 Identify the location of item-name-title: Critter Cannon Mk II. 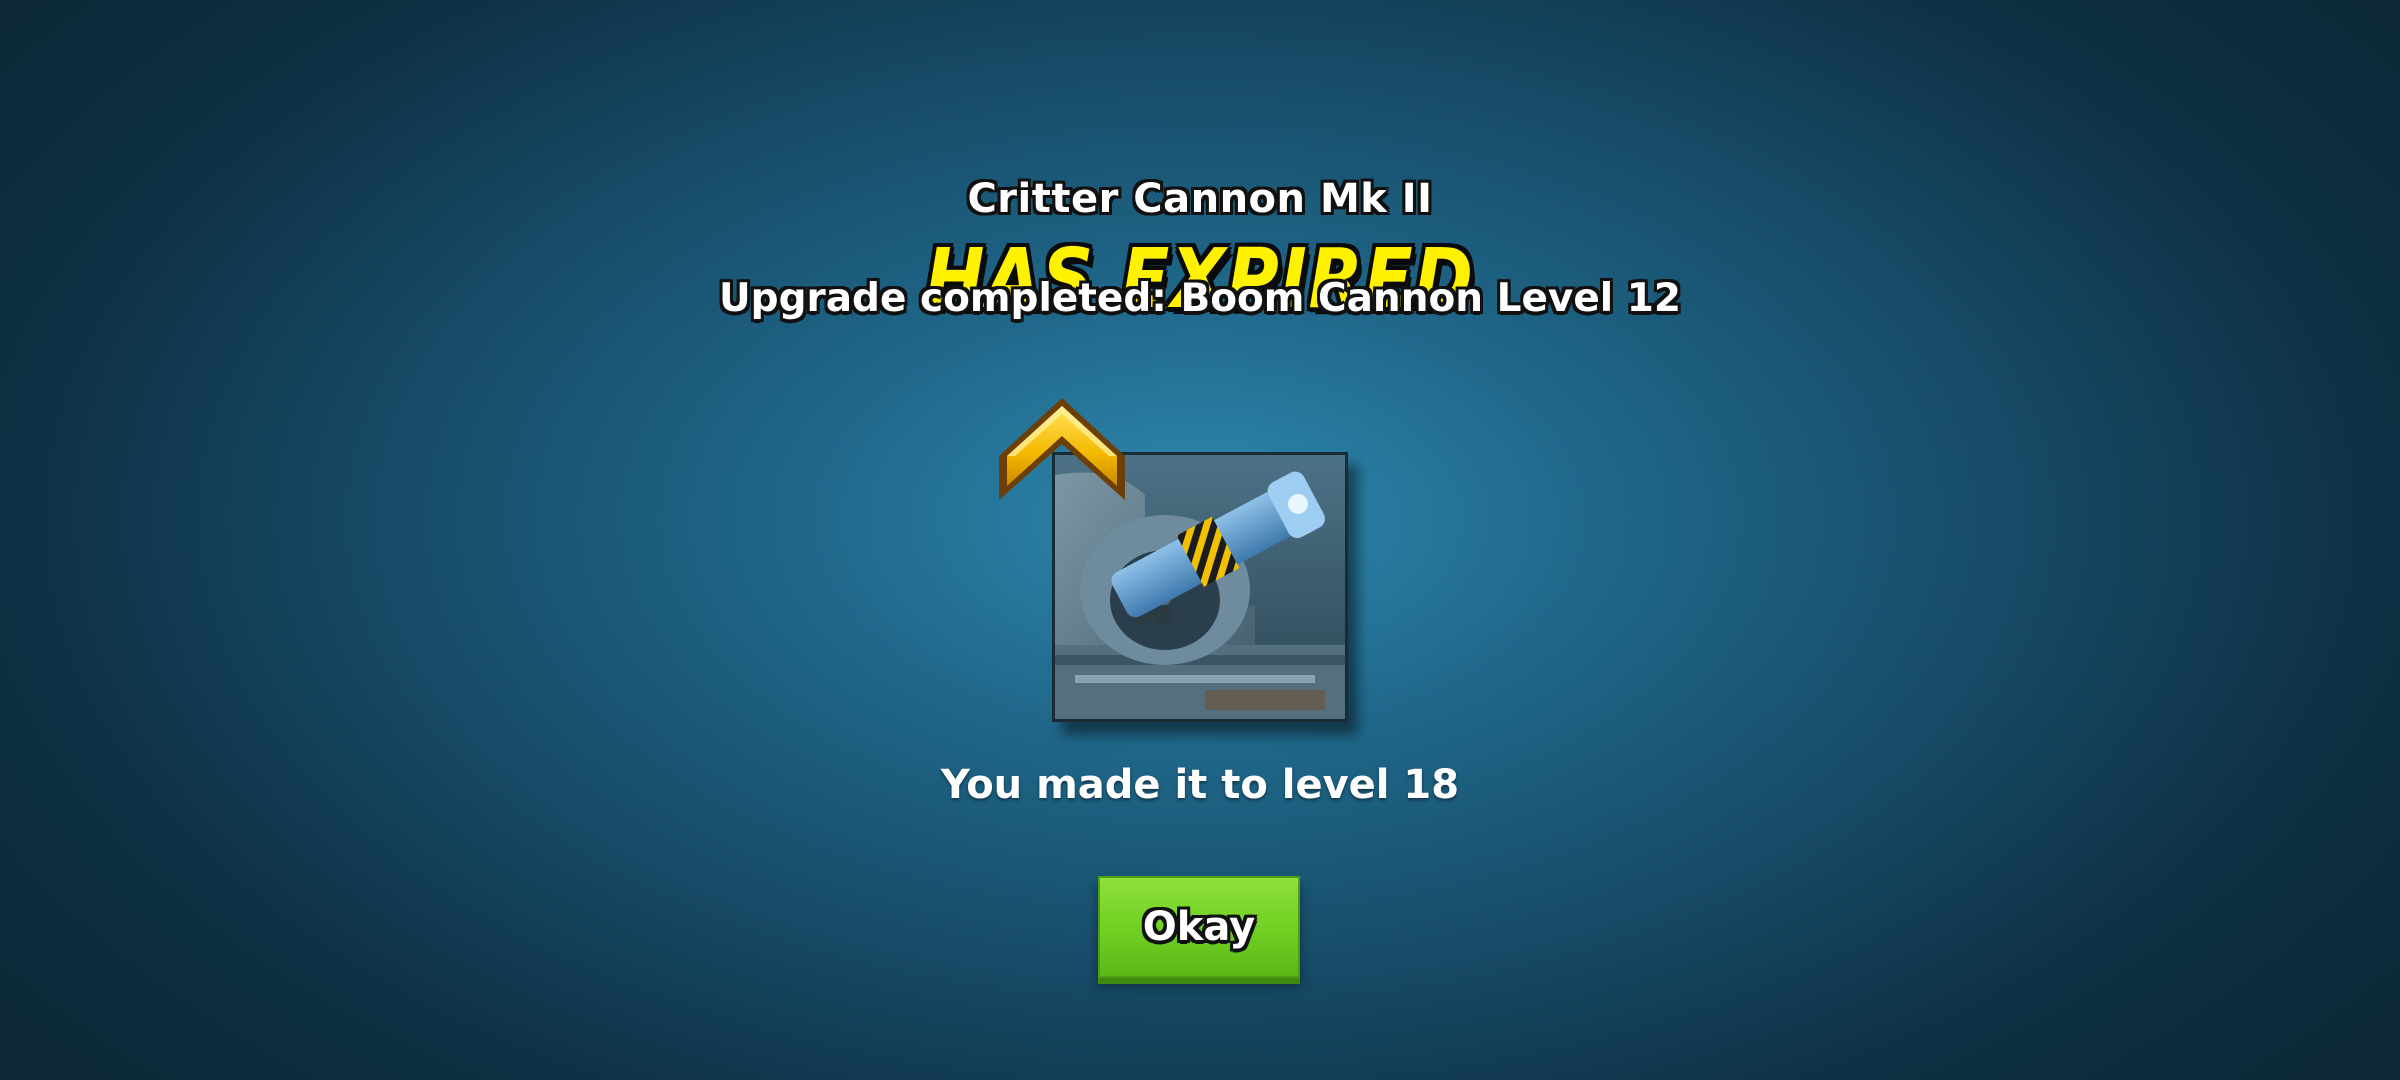
(1200, 199).